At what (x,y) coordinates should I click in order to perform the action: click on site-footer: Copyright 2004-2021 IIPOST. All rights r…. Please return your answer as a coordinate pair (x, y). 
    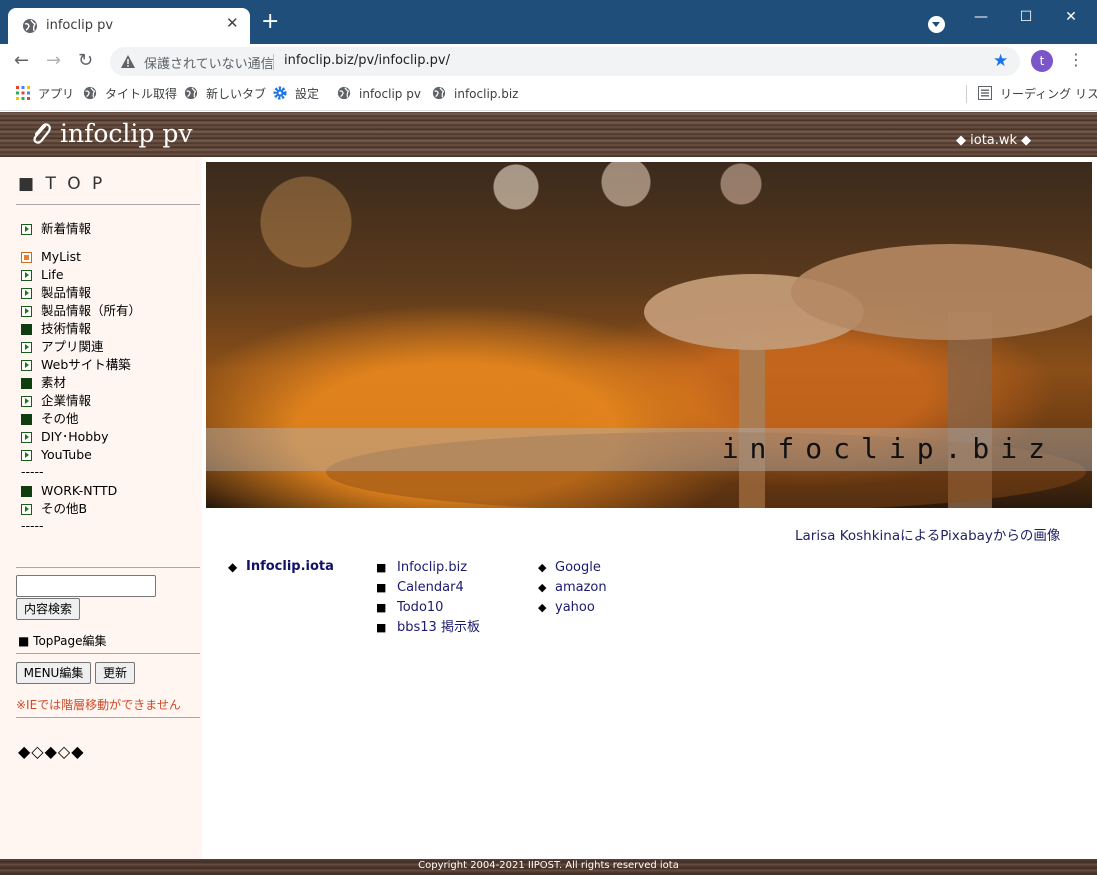
    Looking at the image, I should click on (548, 867).